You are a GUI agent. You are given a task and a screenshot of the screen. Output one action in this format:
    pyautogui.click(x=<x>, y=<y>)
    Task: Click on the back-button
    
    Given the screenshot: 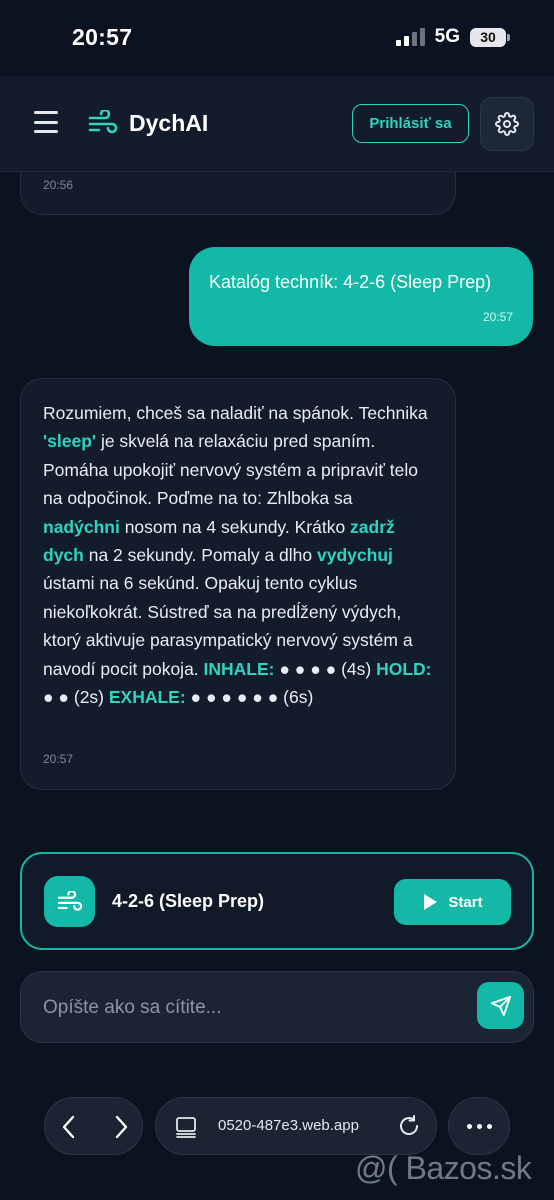 What is the action you would take?
    pyautogui.click(x=69, y=1127)
    